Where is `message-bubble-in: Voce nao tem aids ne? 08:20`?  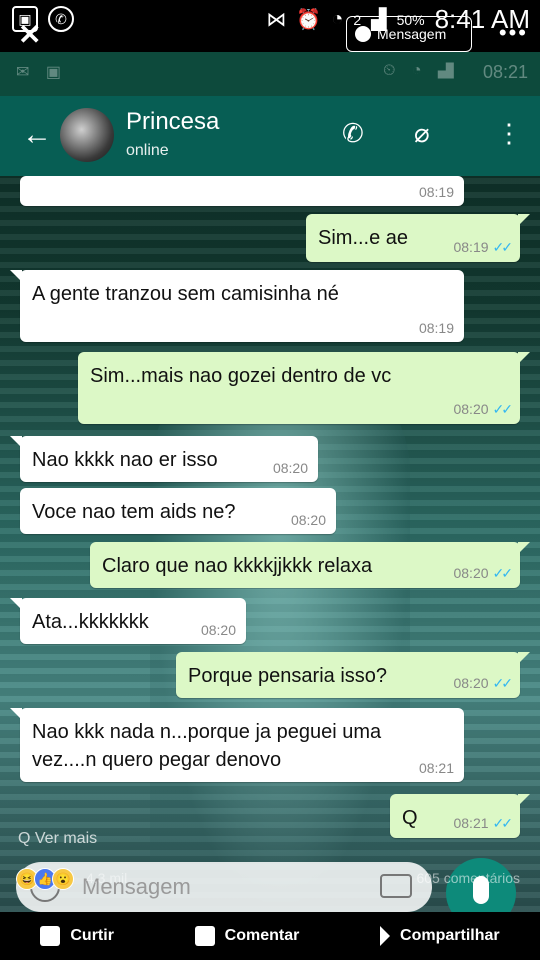
message-bubble-in: Voce nao tem aids ne? 08:20 is located at coordinates (178, 511).